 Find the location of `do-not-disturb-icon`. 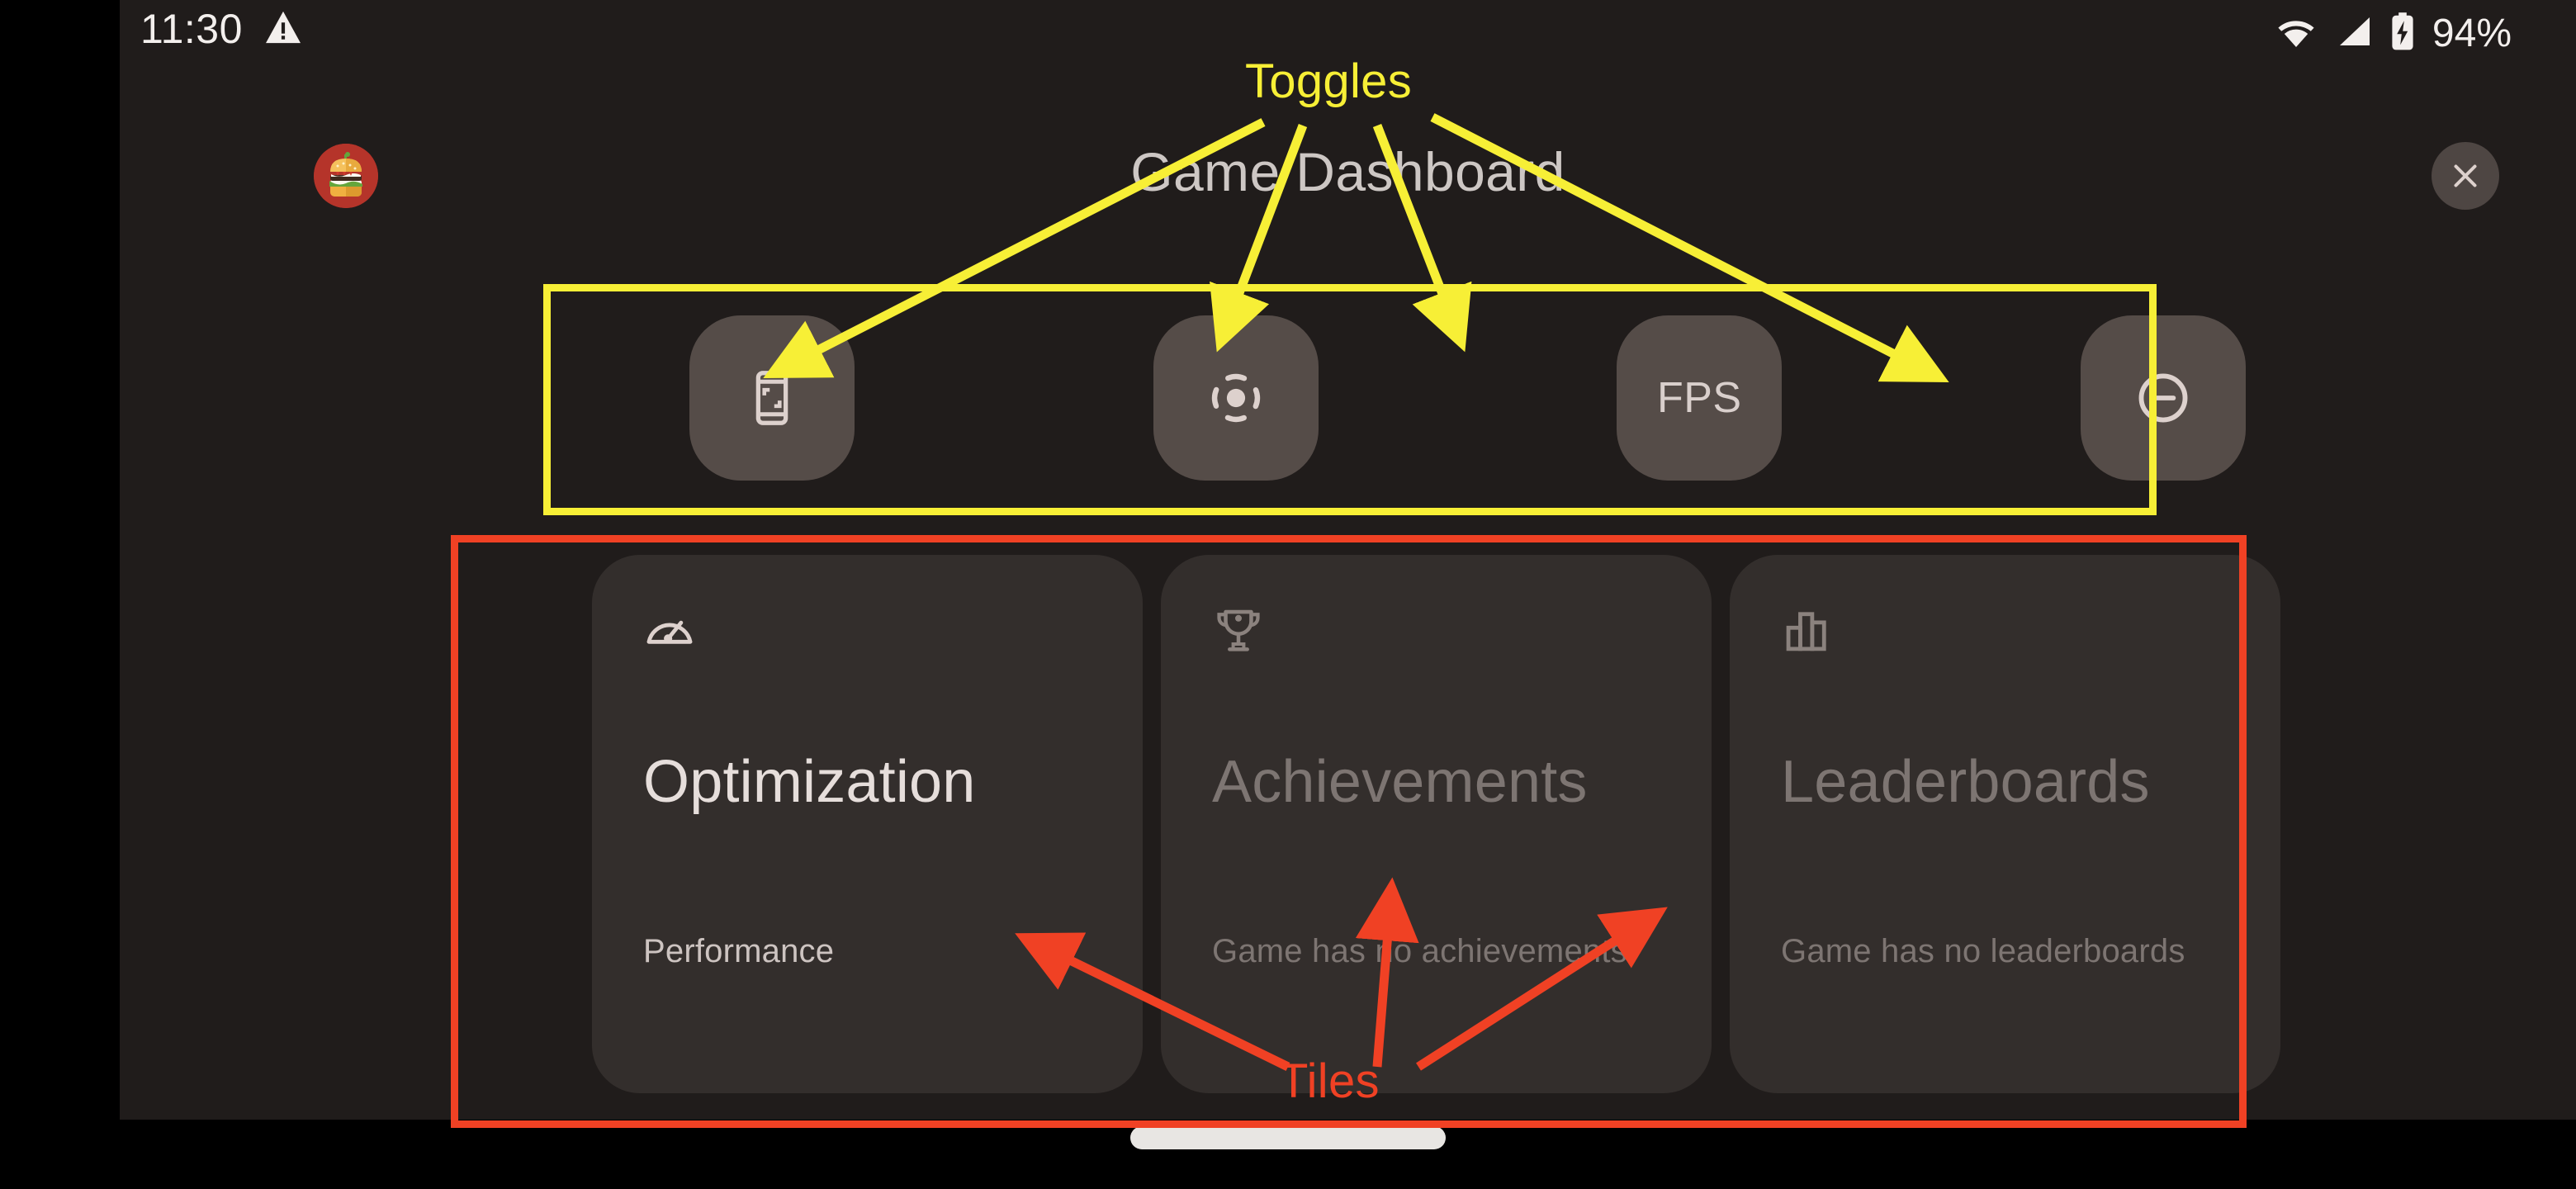

do-not-disturb-icon is located at coordinates (2163, 398).